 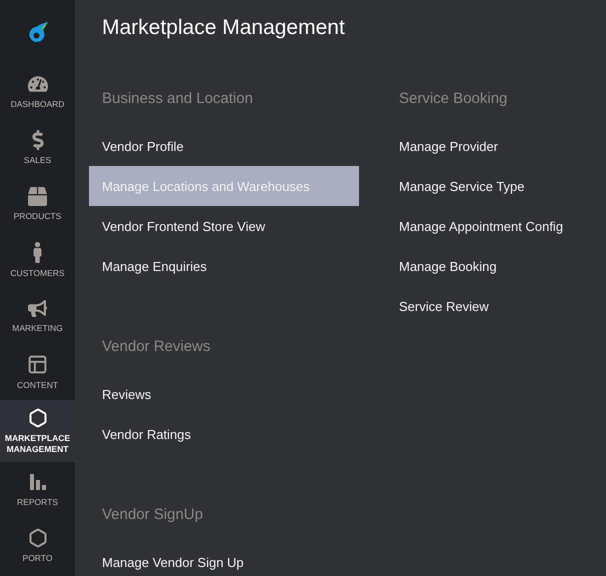 What do you see at coordinates (37, 364) in the screenshot?
I see `layout-icon` at bounding box center [37, 364].